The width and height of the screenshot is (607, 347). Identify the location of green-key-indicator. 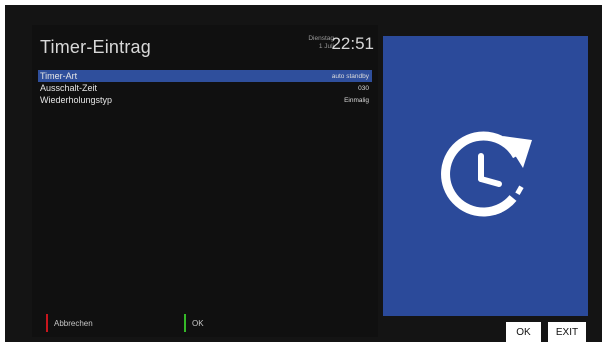
(185, 323).